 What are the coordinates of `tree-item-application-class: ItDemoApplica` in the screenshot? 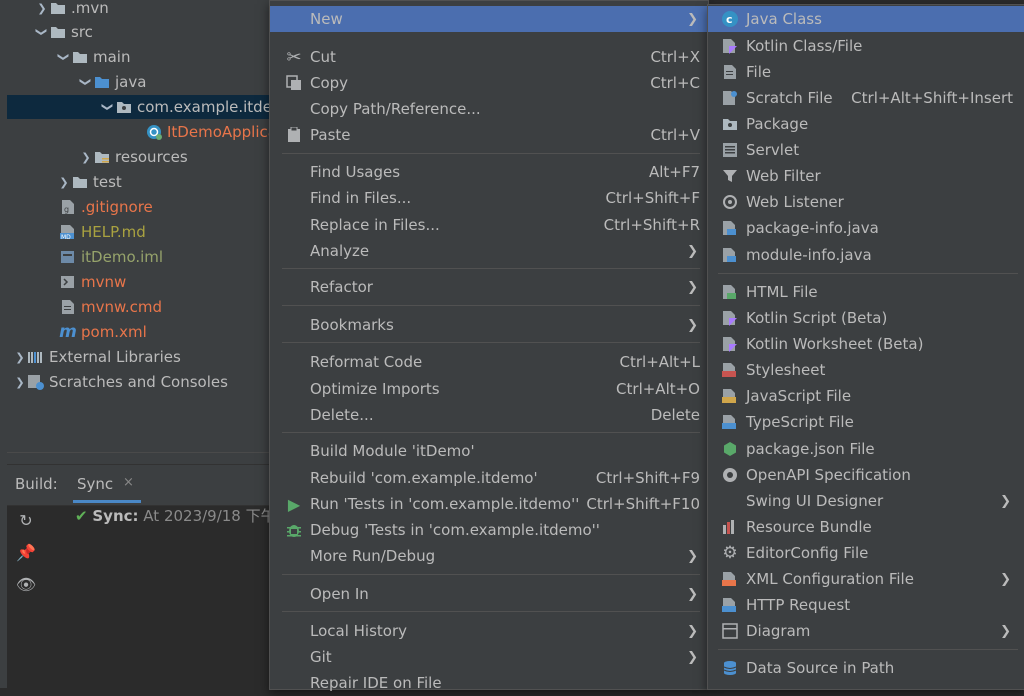 It's located at (138, 132).